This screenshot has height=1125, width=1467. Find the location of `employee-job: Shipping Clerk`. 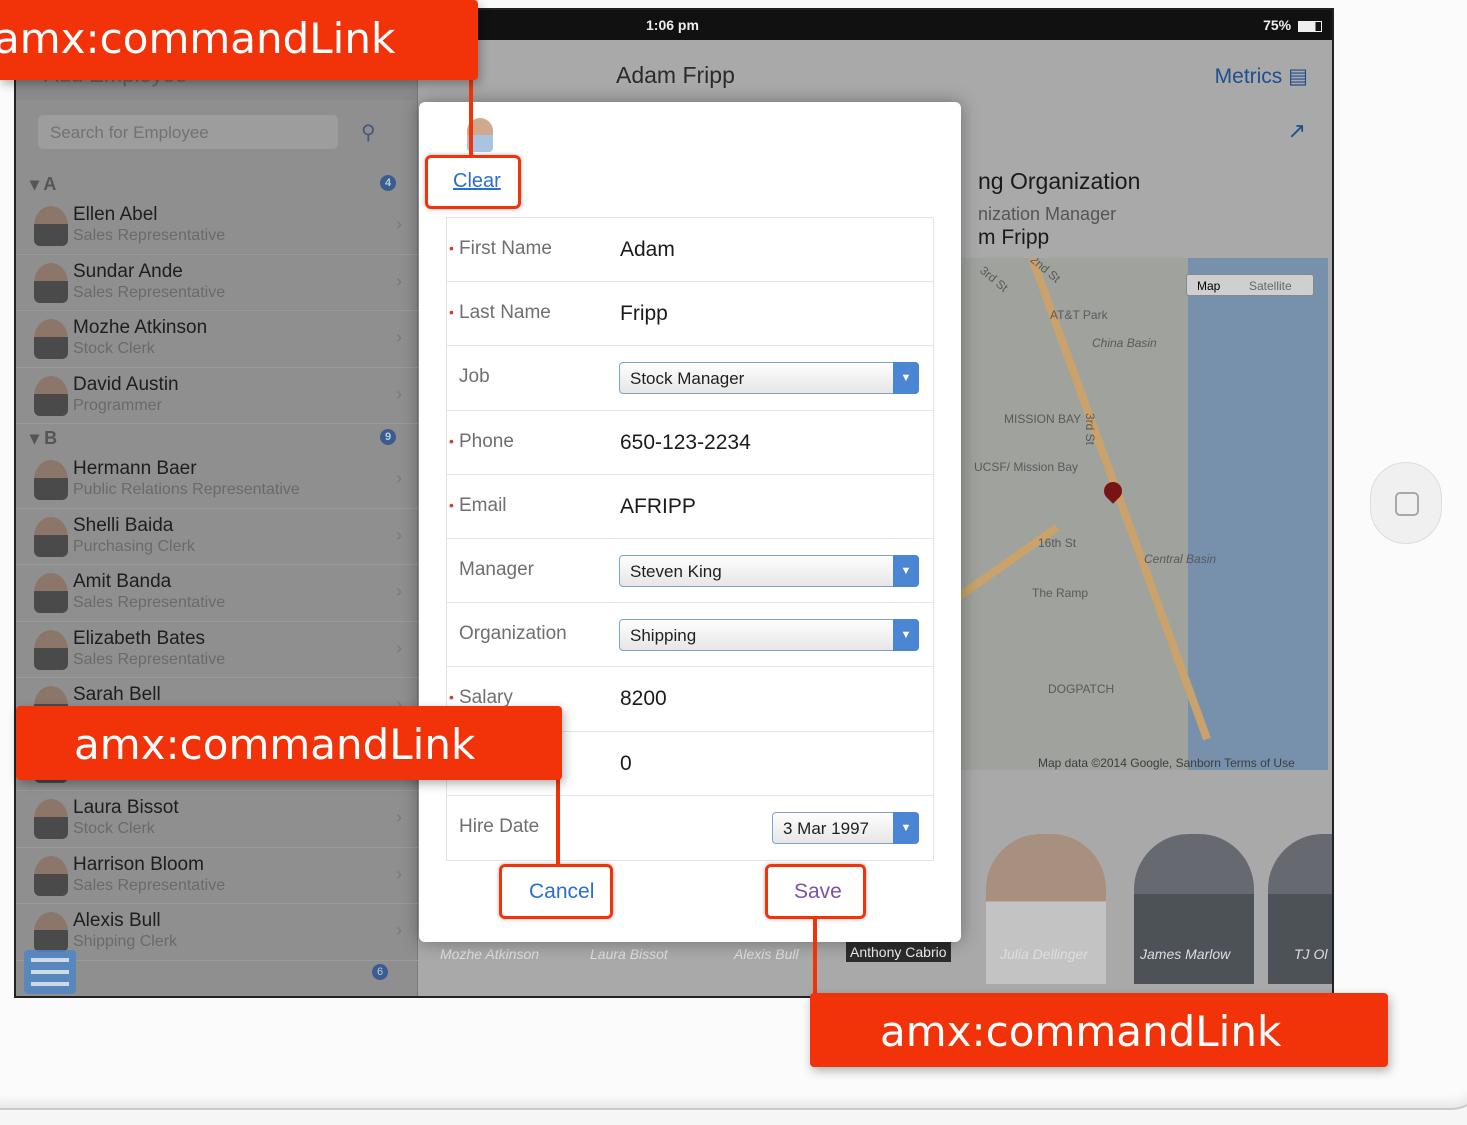

employee-job: Shipping Clerk is located at coordinates (125, 941).